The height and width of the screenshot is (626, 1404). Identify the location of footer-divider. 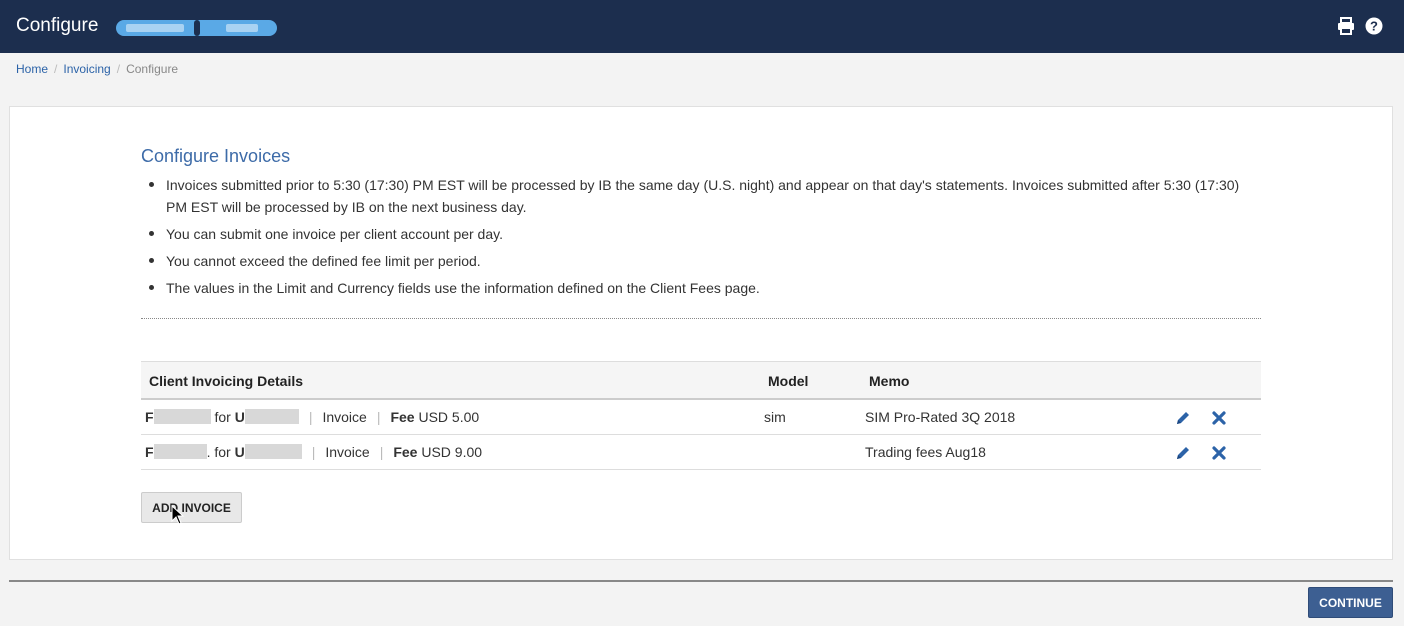
(701, 581).